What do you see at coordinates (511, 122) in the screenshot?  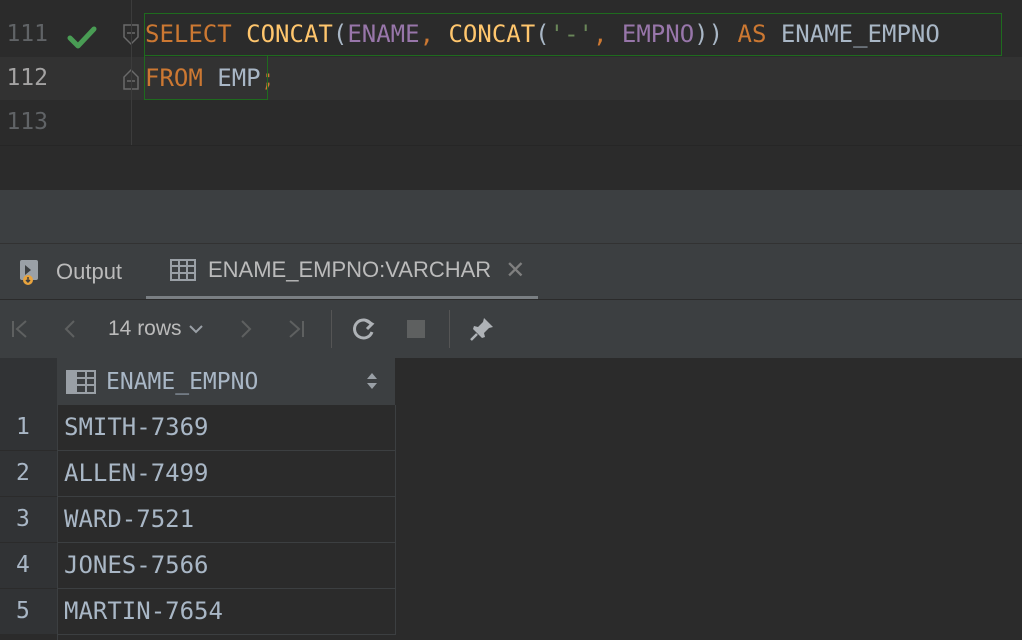 I see `editor-line-113: 113` at bounding box center [511, 122].